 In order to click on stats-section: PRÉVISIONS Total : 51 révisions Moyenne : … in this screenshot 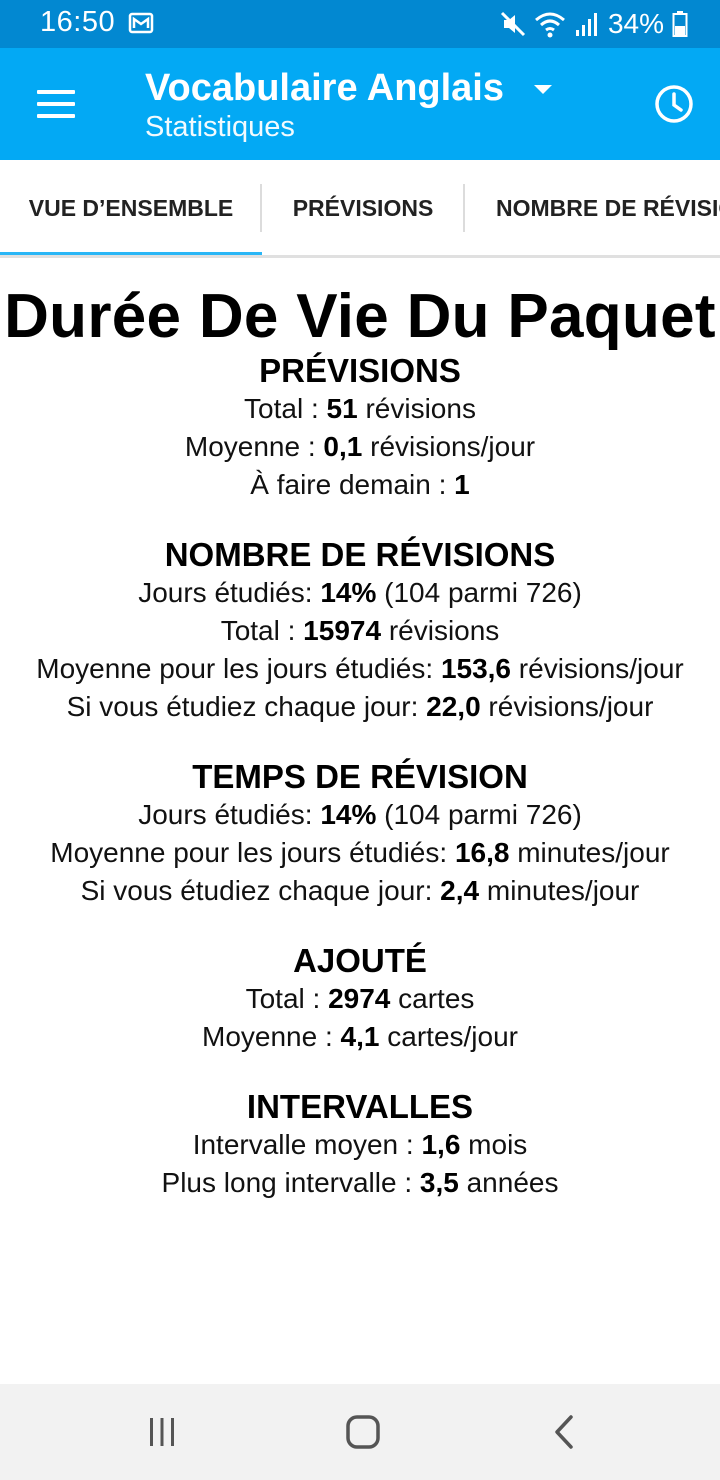, I will do `click(360, 428)`.